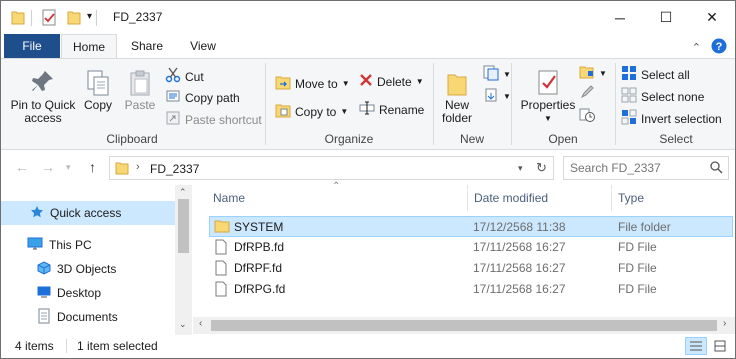 Image resolution: width=736 pixels, height=359 pixels. I want to click on move-to-button: Move to ▼, so click(312, 83).